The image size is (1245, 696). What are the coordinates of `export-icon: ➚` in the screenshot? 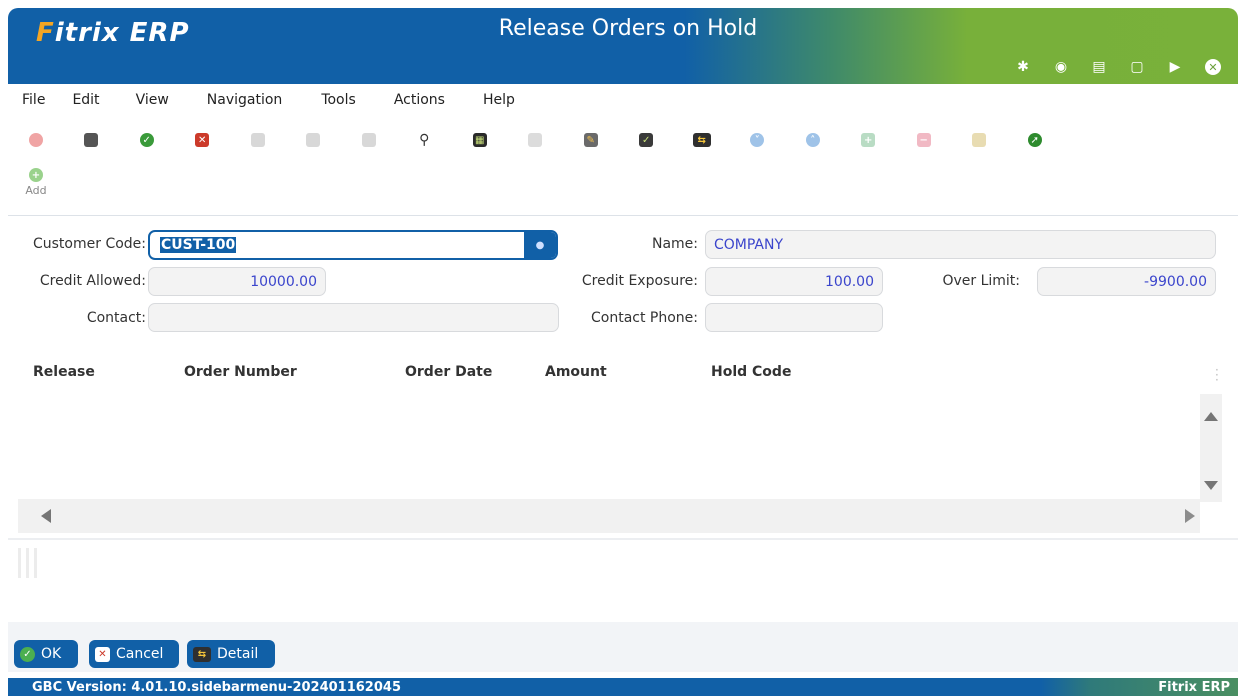 It's located at (1034, 140).